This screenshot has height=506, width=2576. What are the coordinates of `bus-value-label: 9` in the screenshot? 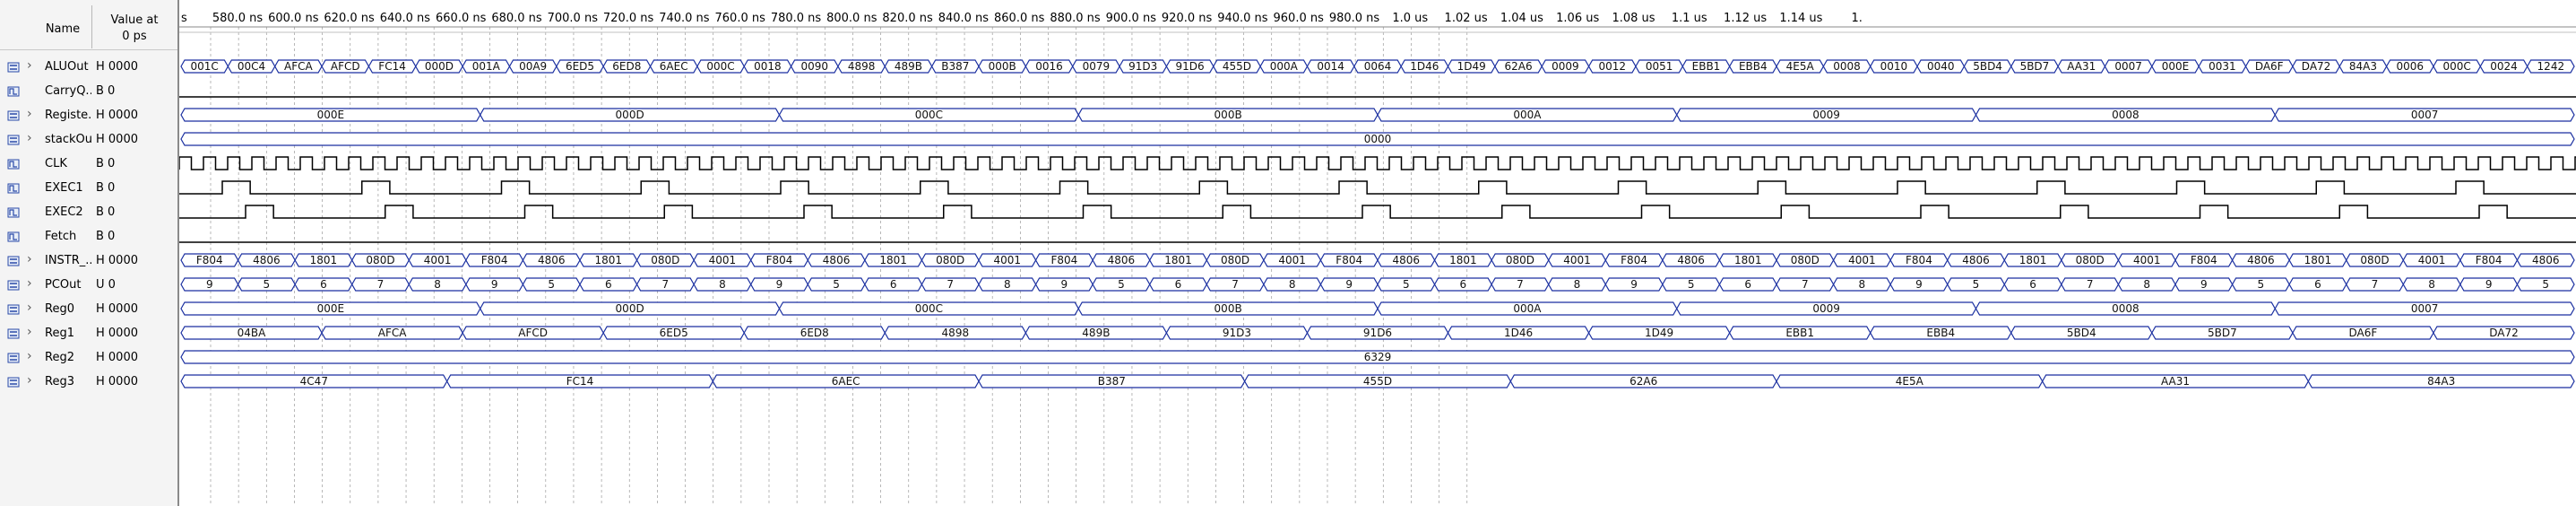 It's located at (494, 284).